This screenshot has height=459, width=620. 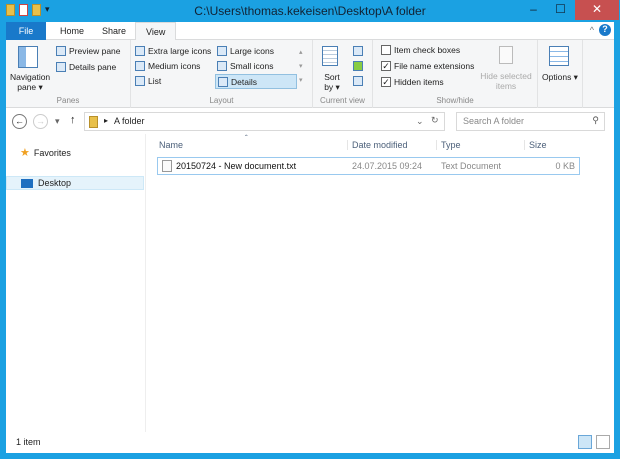 I want to click on layout-extra-large-icons: Extra large icons, so click(x=173, y=51).